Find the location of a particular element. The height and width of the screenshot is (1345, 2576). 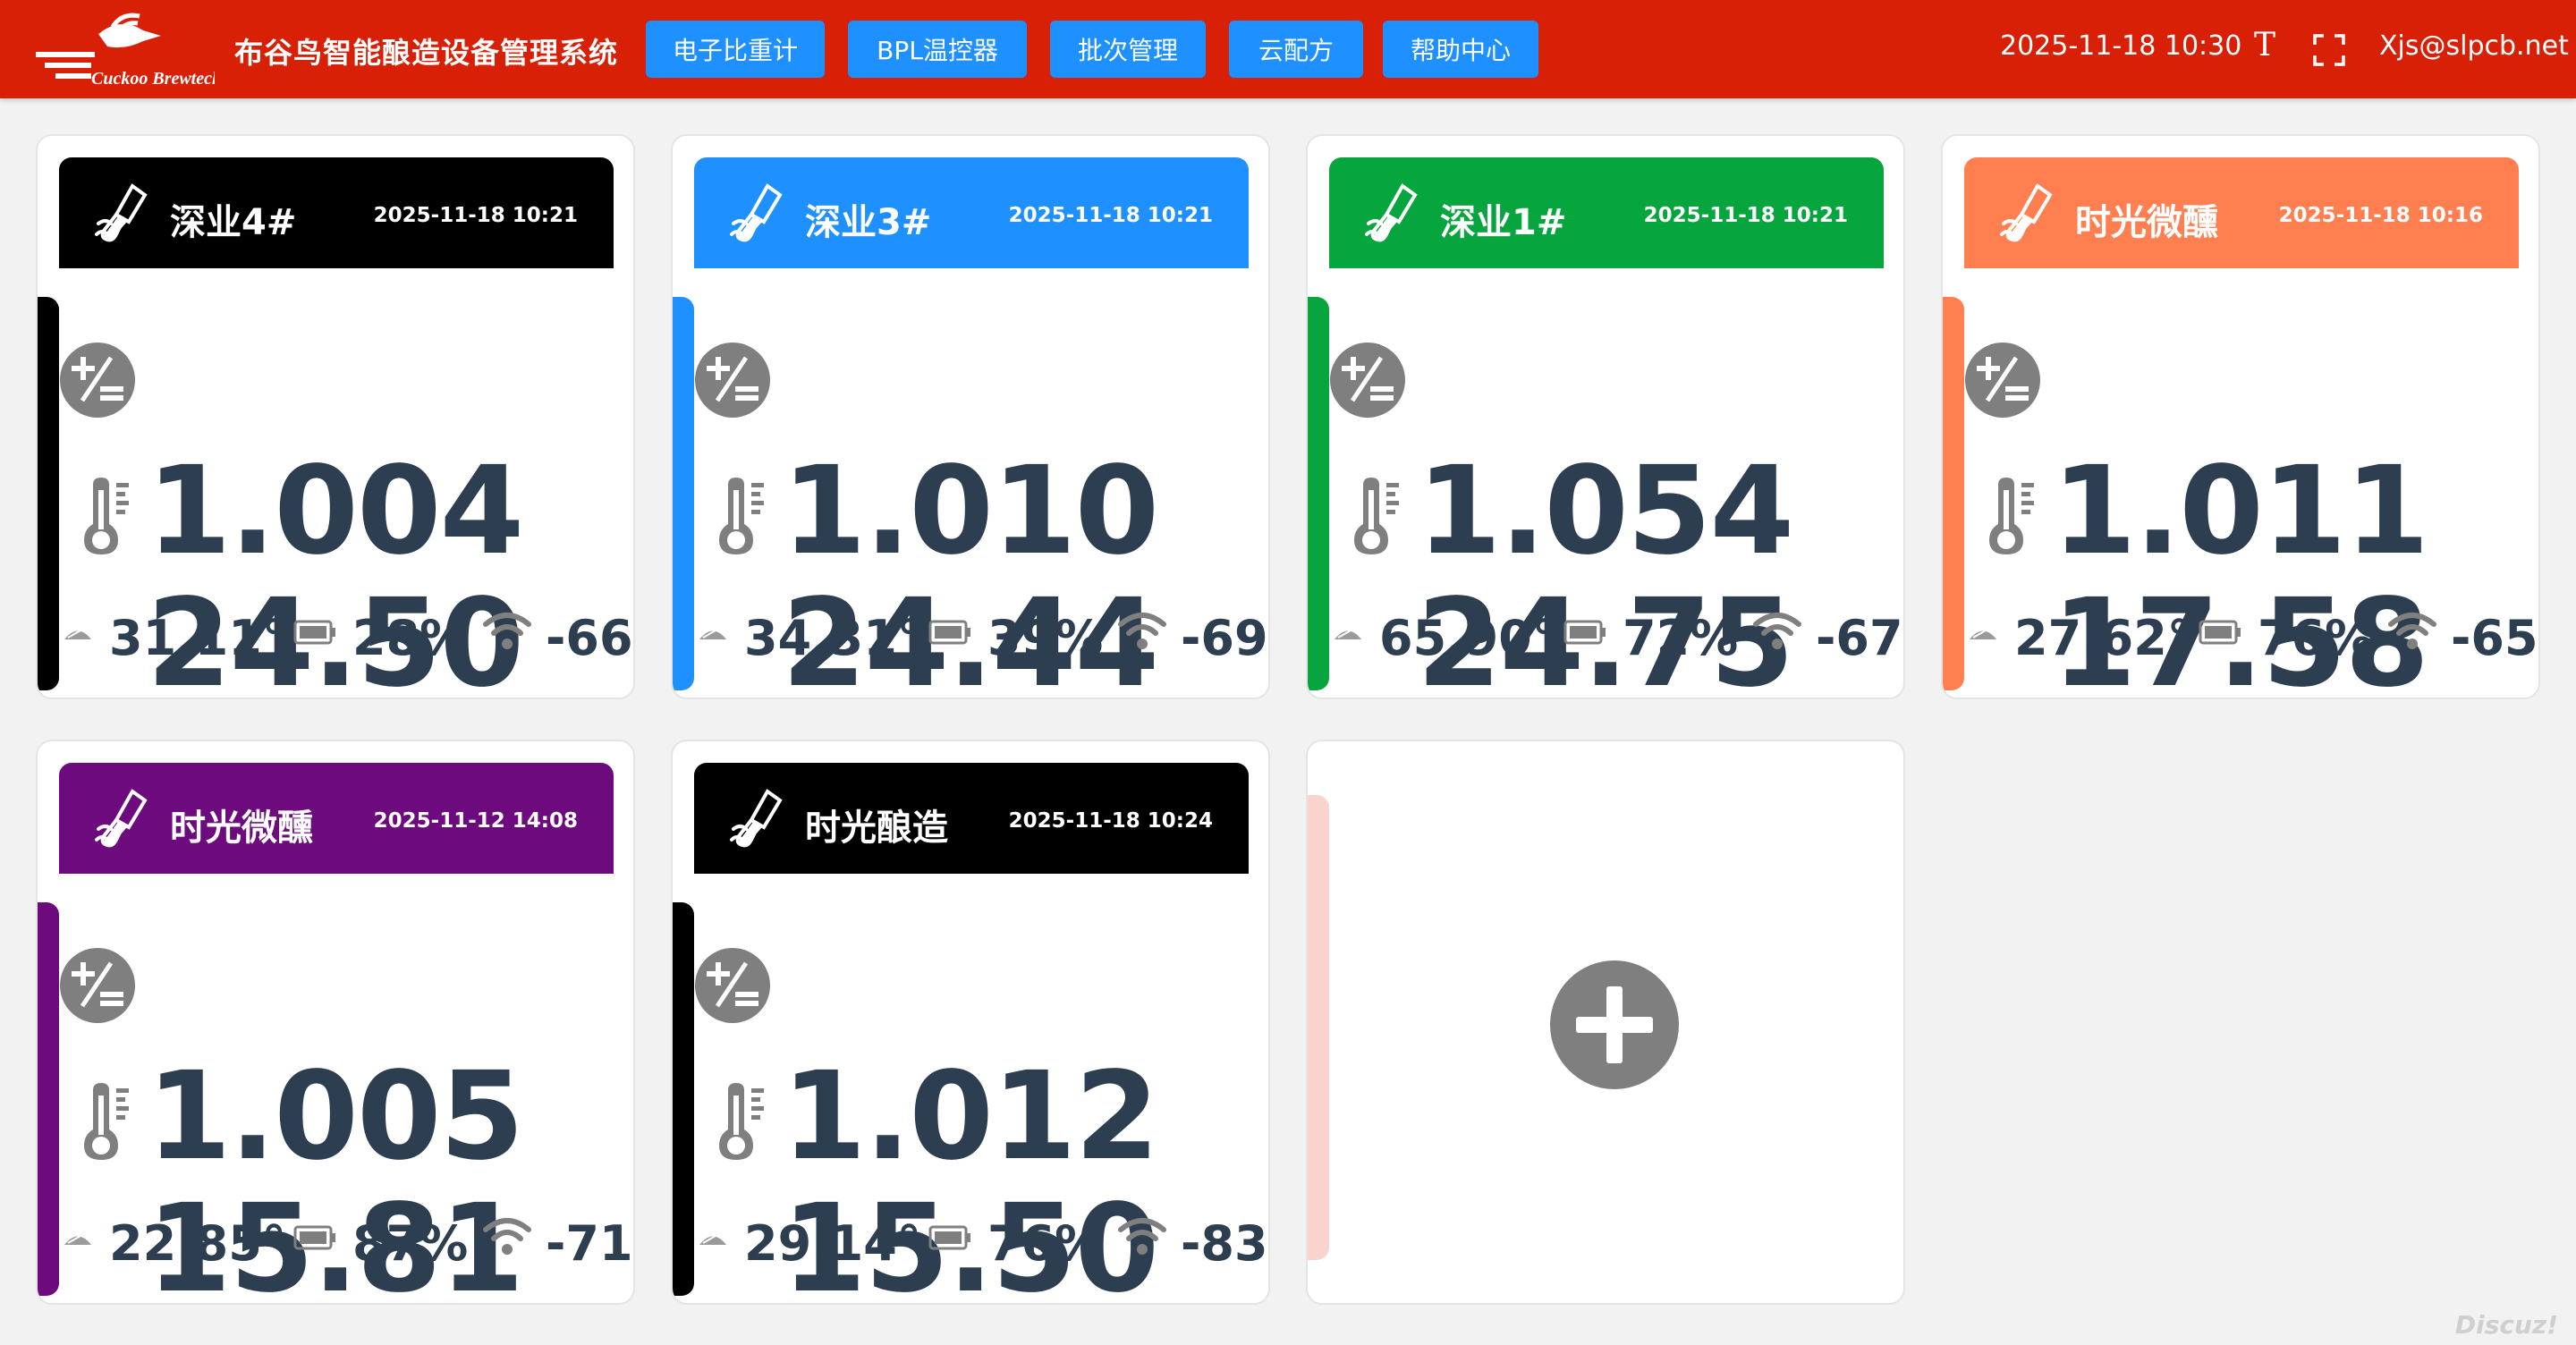

card-header: 时光微醺 2025-11-12 14:08 is located at coordinates (336, 818).